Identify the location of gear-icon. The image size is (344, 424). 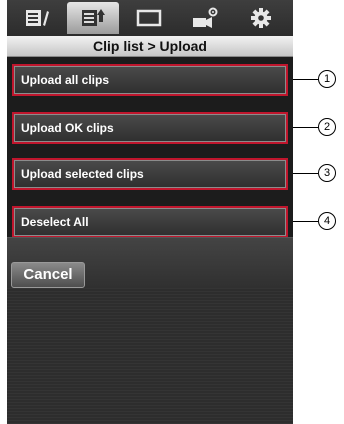
(261, 18).